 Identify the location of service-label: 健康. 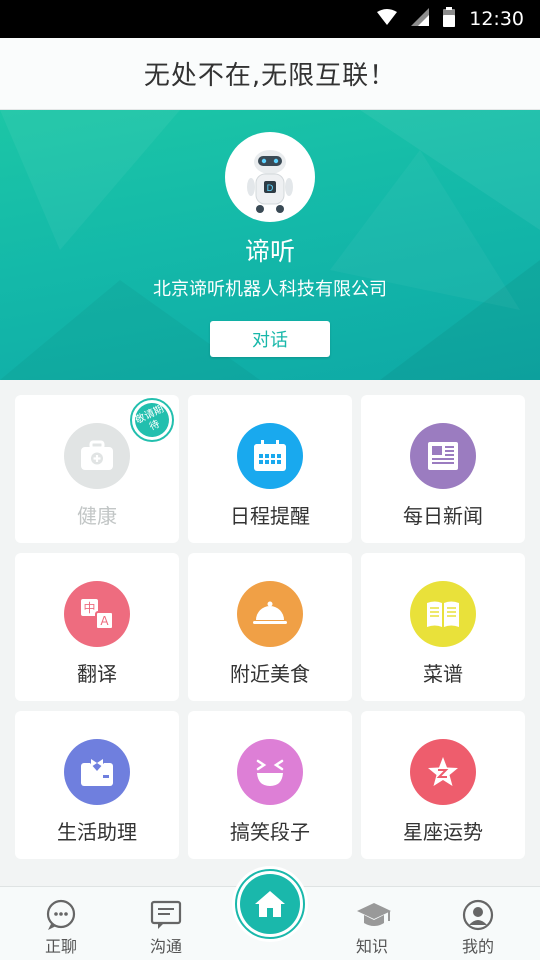
(97, 516).